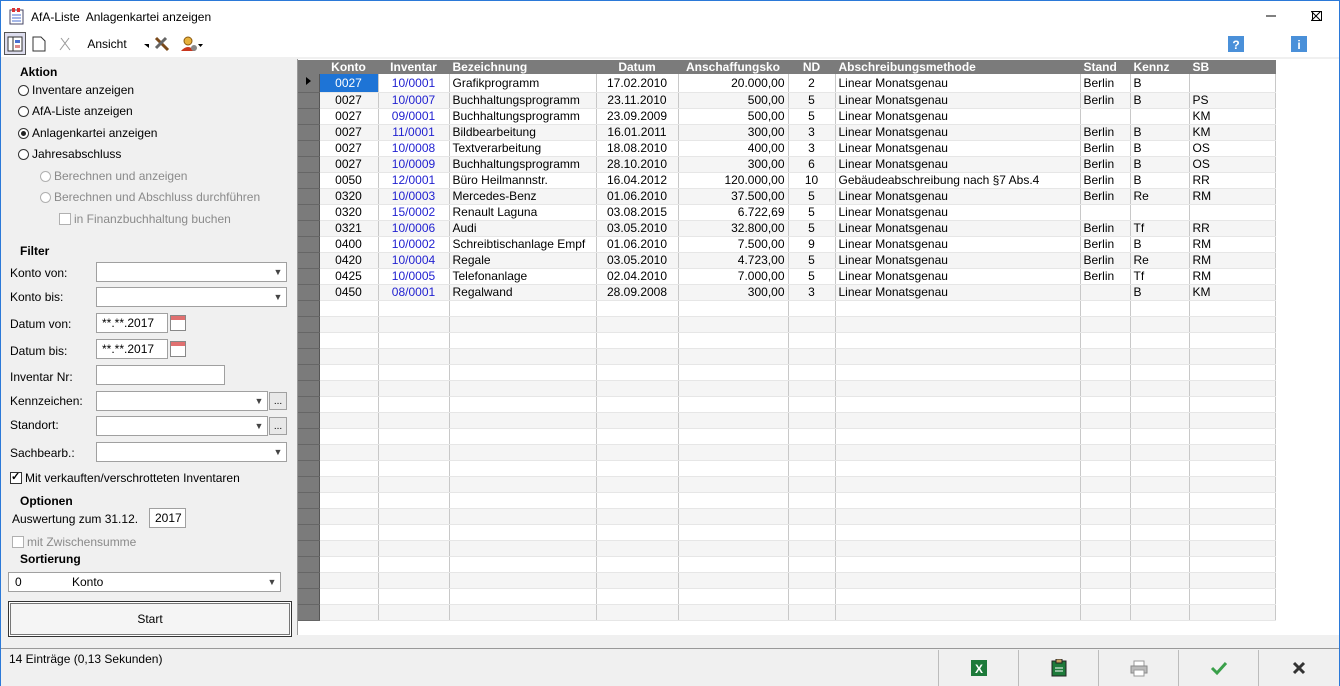 The width and height of the screenshot is (1340, 686). What do you see at coordinates (523, 116) in the screenshot?
I see `cell-bezeichnung: Buchhaltungsprogramm` at bounding box center [523, 116].